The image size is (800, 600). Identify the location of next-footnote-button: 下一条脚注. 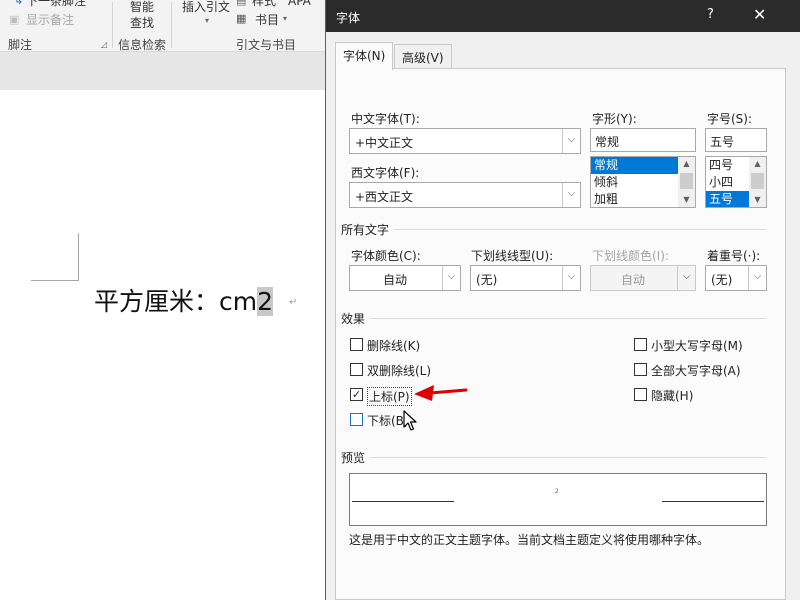
(56, 4).